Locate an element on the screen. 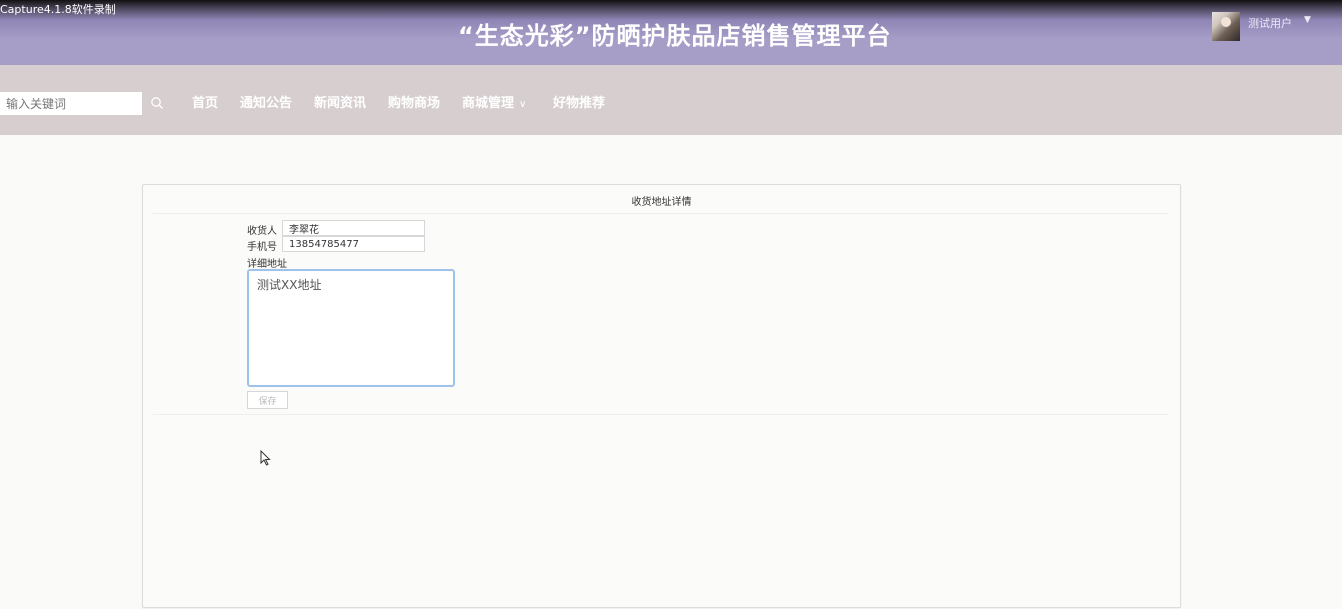 The height and width of the screenshot is (609, 1342). receiver-label: 收货人 is located at coordinates (262, 231).